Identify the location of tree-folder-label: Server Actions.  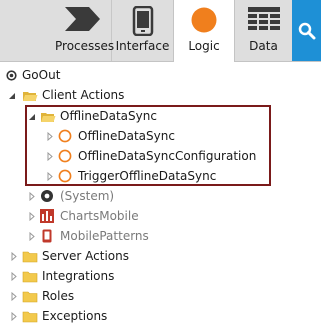
(85, 256).